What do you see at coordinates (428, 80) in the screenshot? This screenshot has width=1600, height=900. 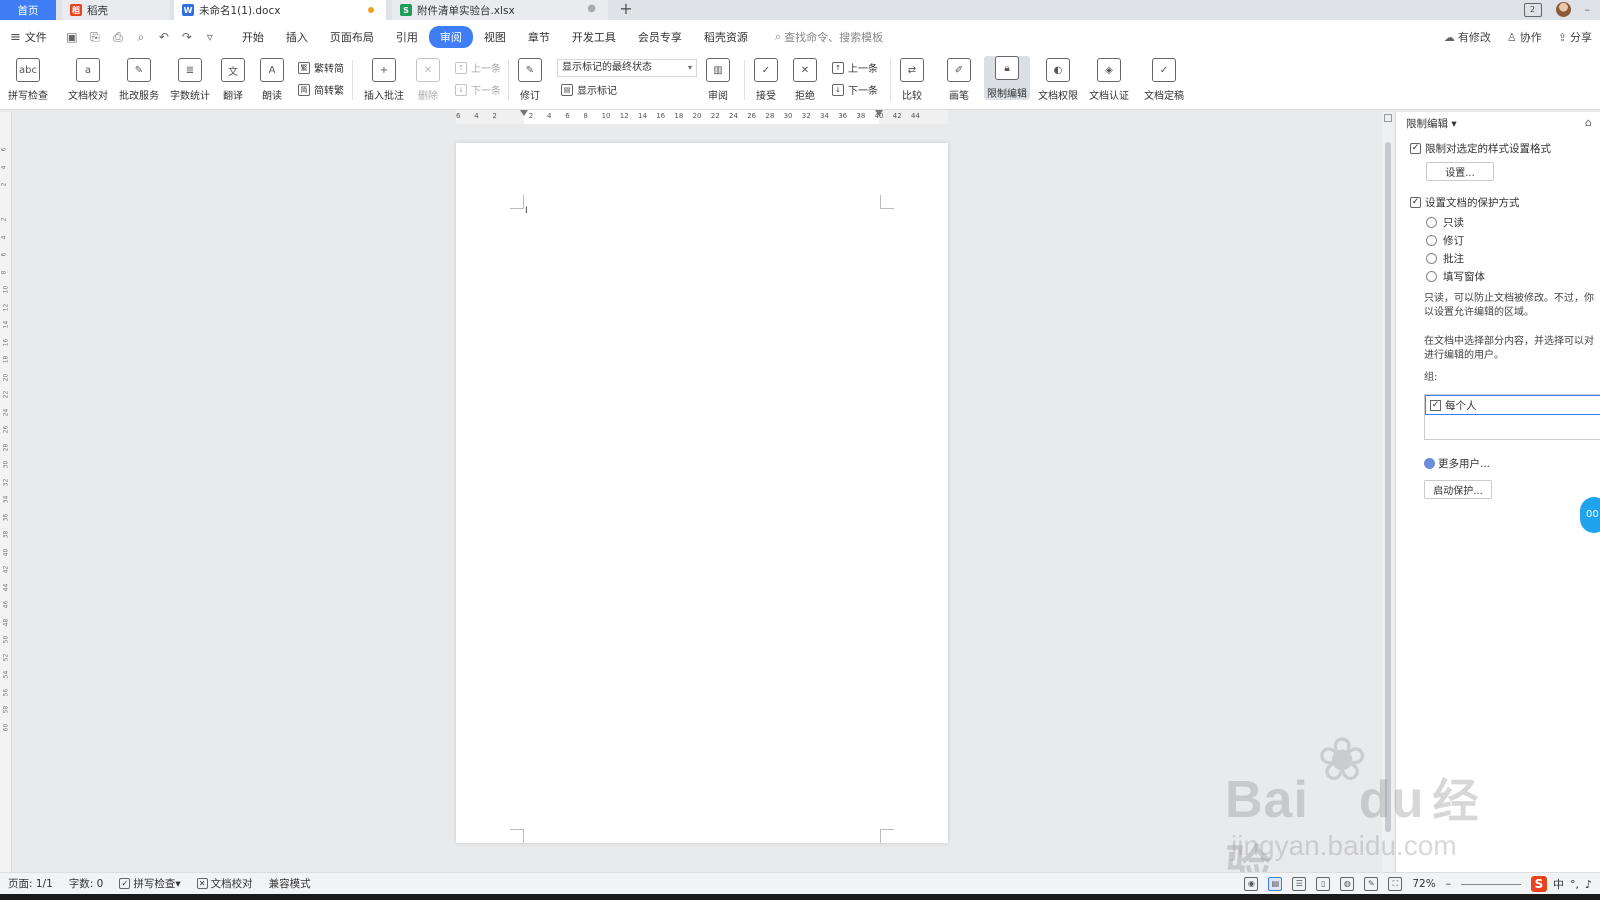 I see `delete-comment-button: ✕ 删除` at bounding box center [428, 80].